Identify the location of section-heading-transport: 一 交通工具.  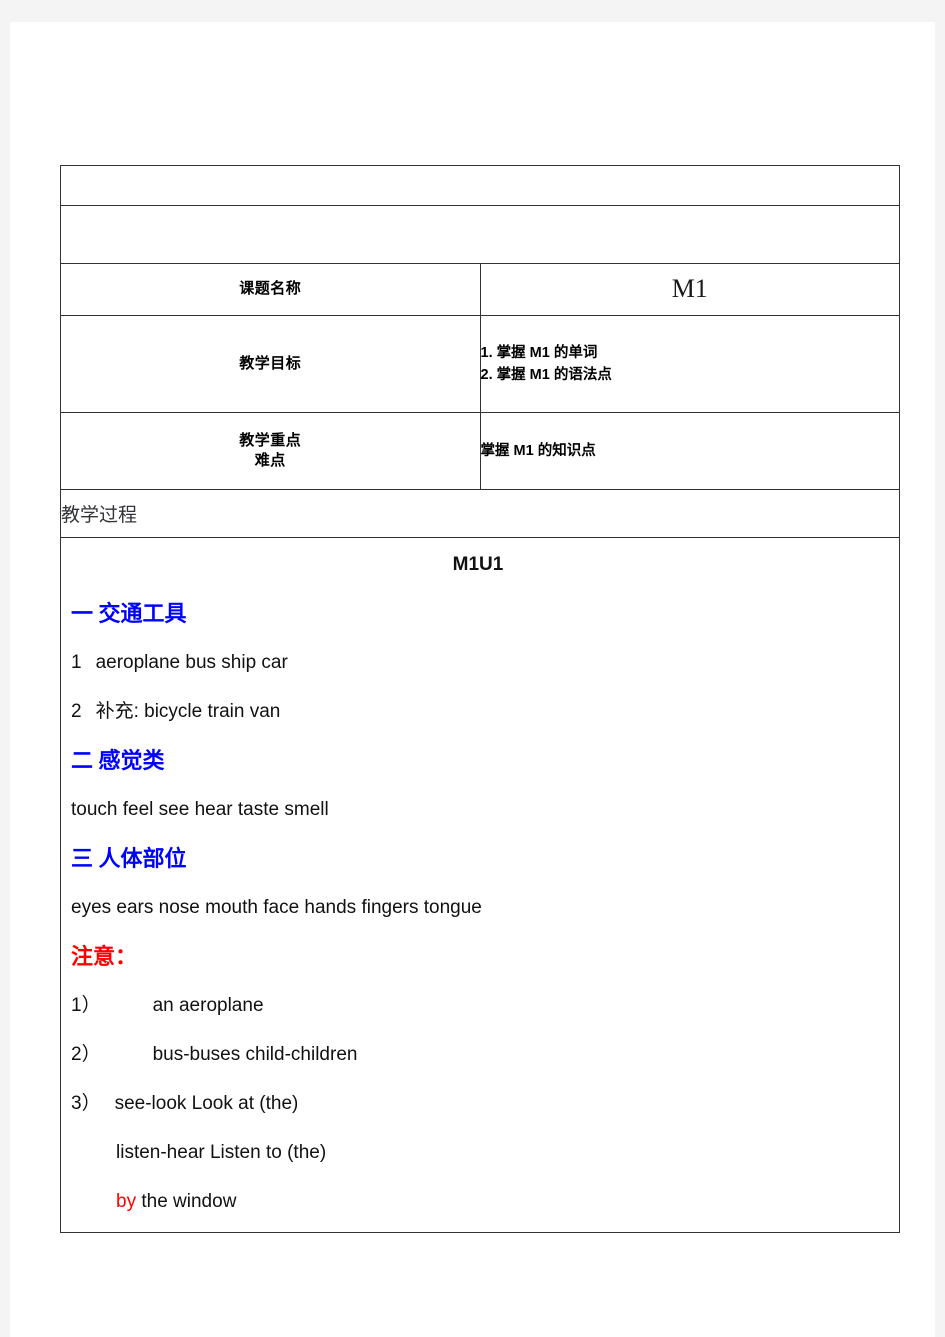
(129, 613).